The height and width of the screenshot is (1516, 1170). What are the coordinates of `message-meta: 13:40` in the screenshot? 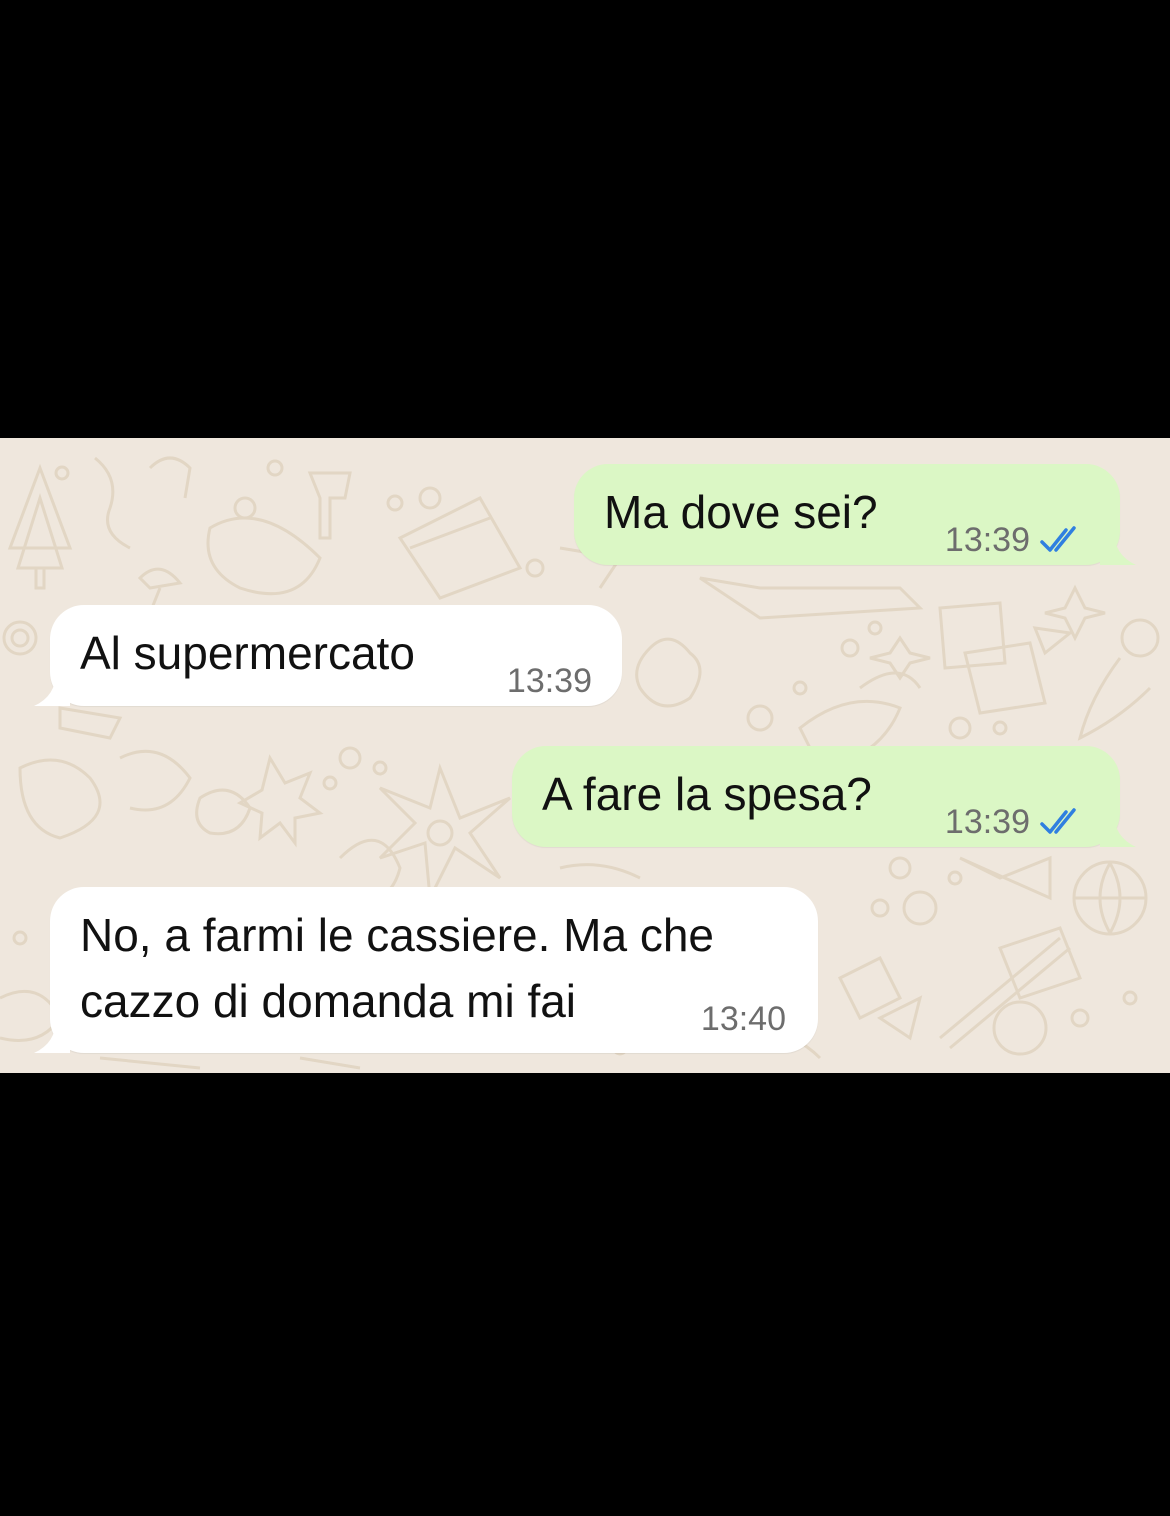 It's located at (743, 1019).